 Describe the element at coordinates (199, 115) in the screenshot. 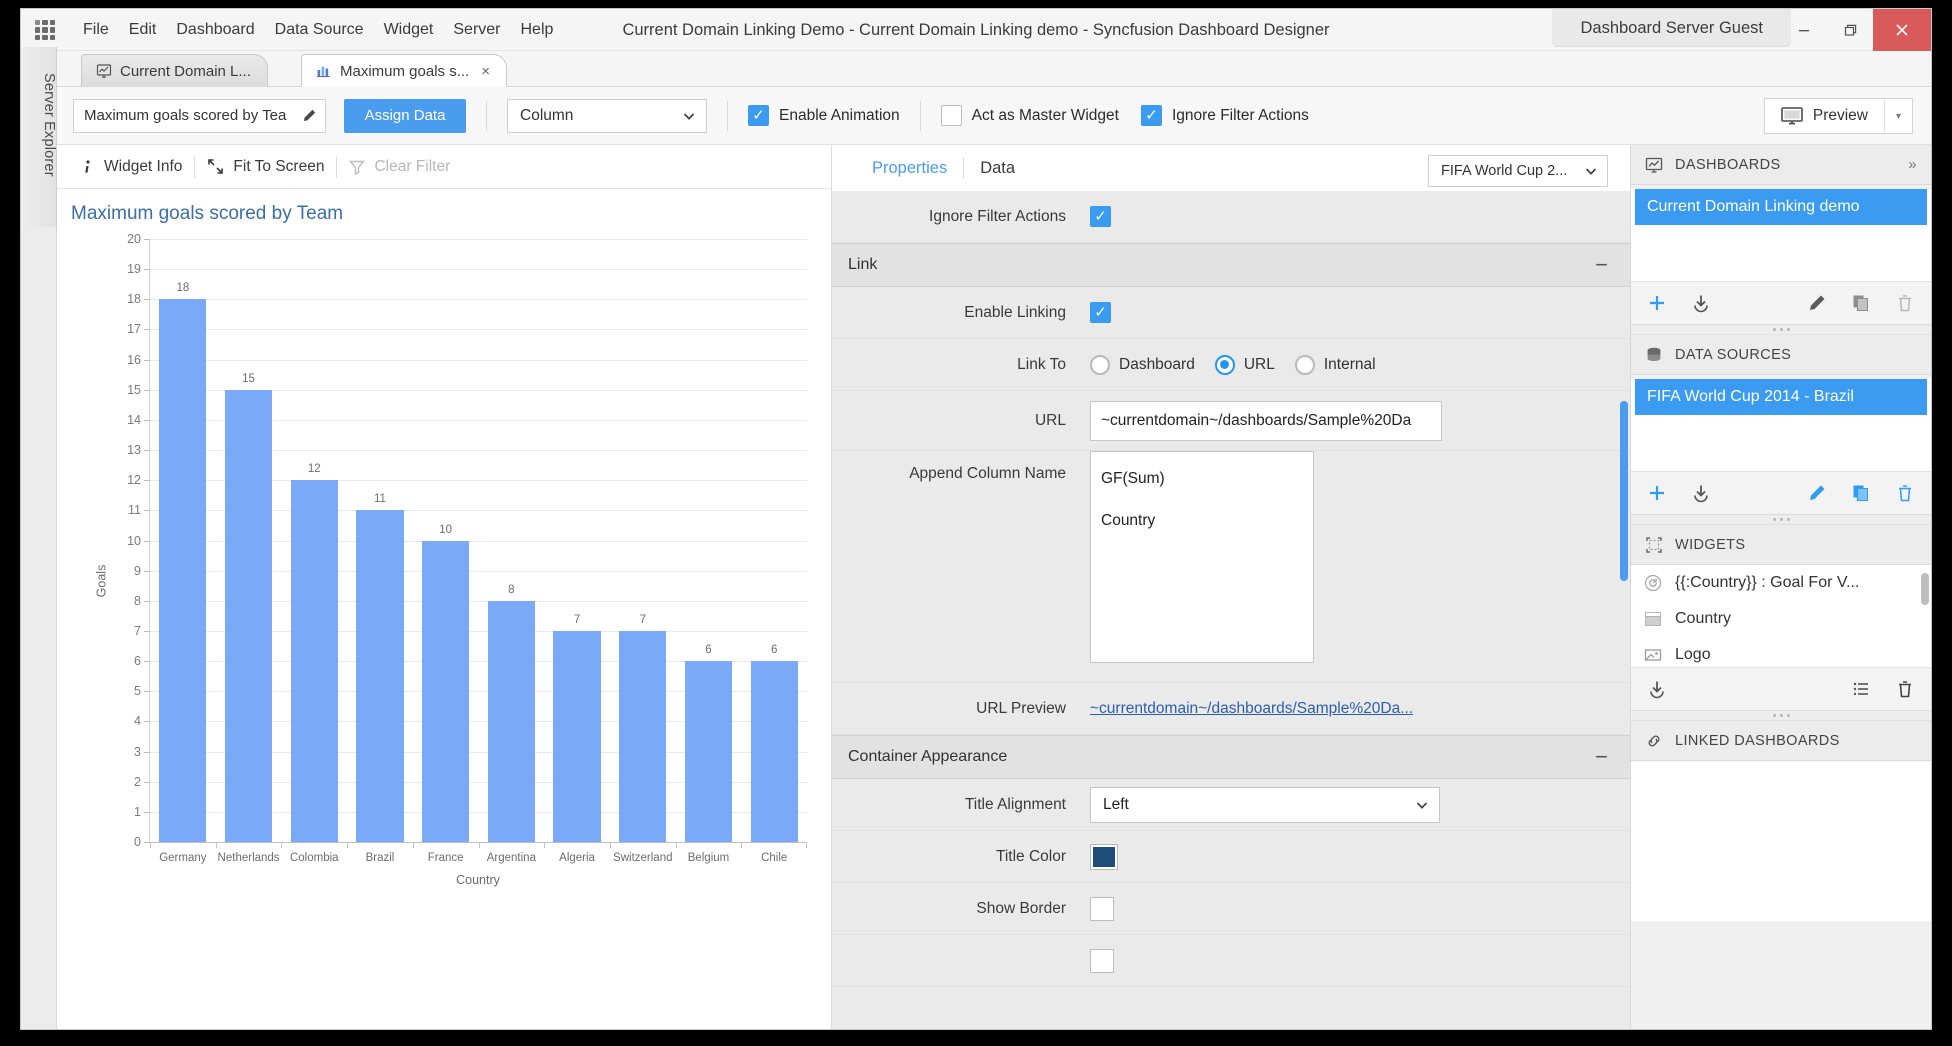

I see `widget-title-input: Maximum goals scored by Tea` at that location.